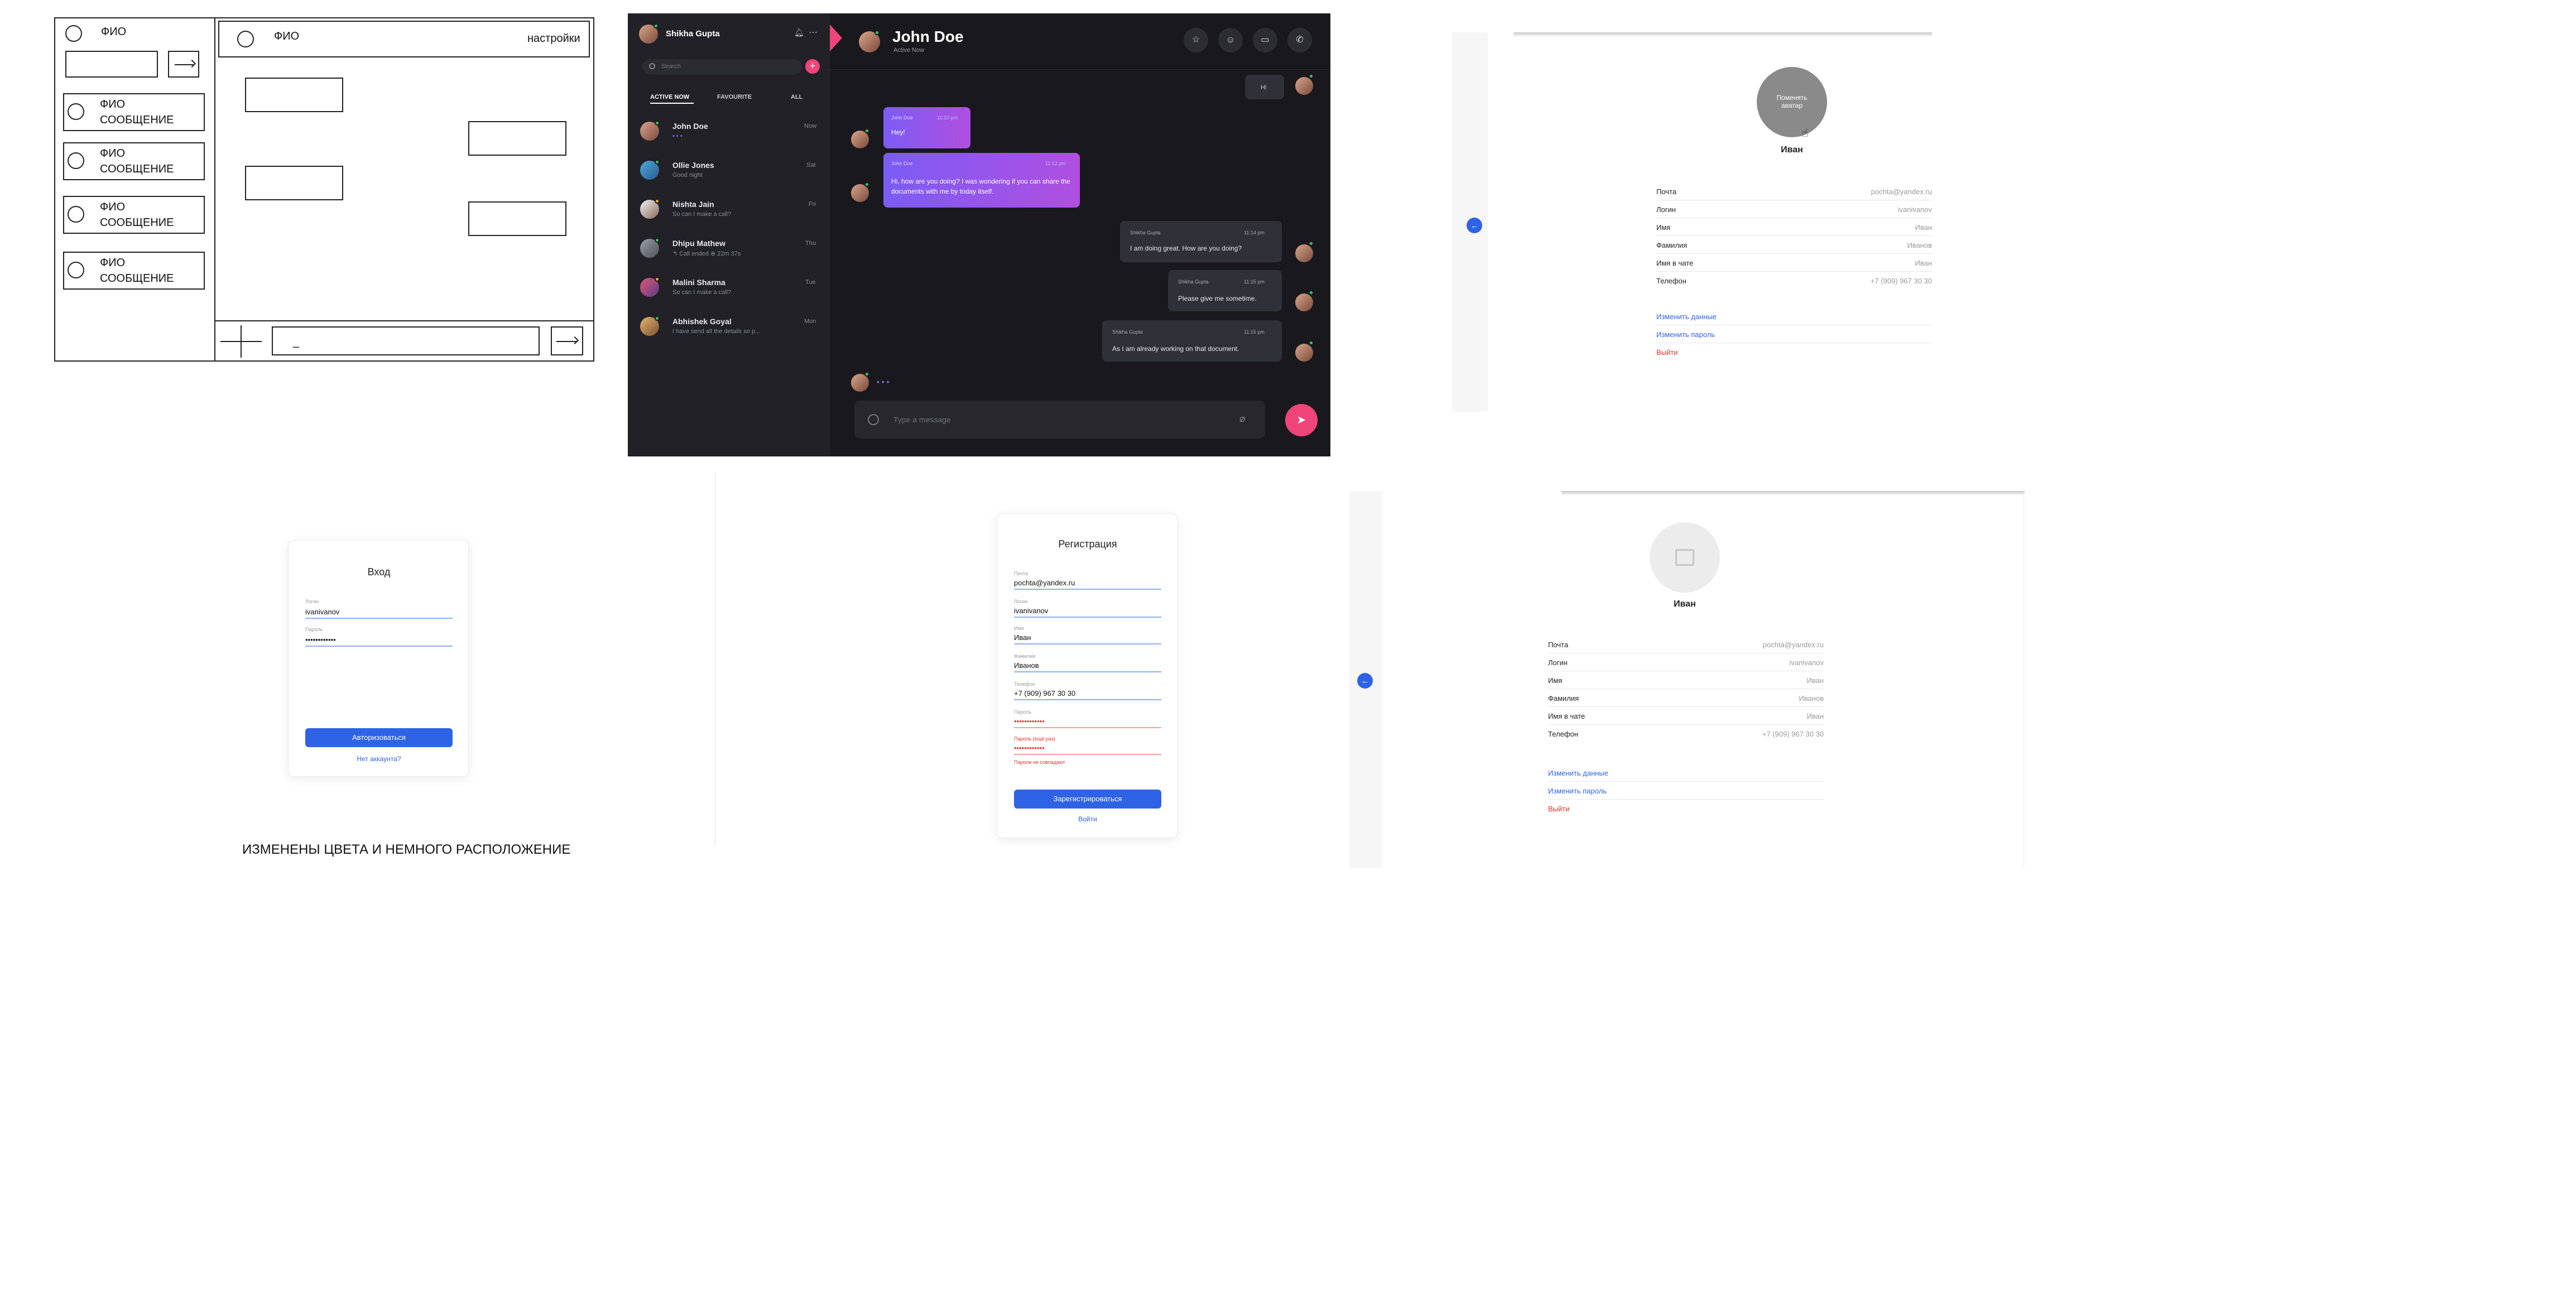 Image resolution: width=2576 pixels, height=1299 pixels. What do you see at coordinates (1901, 191) in the screenshot?
I see `field-value: pochta@yandex.ru` at bounding box center [1901, 191].